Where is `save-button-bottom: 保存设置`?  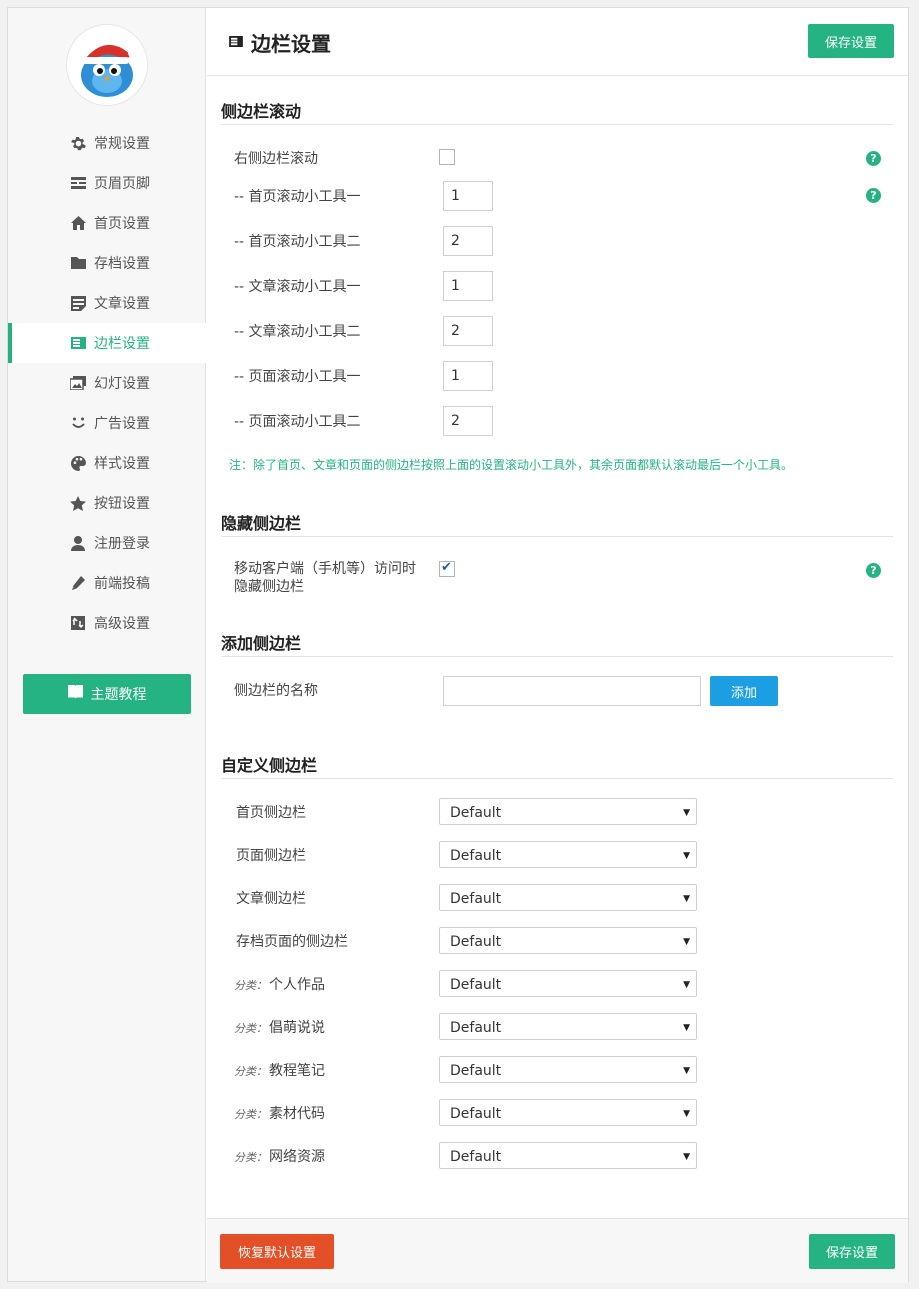
save-button-bottom: 保存设置 is located at coordinates (852, 1251).